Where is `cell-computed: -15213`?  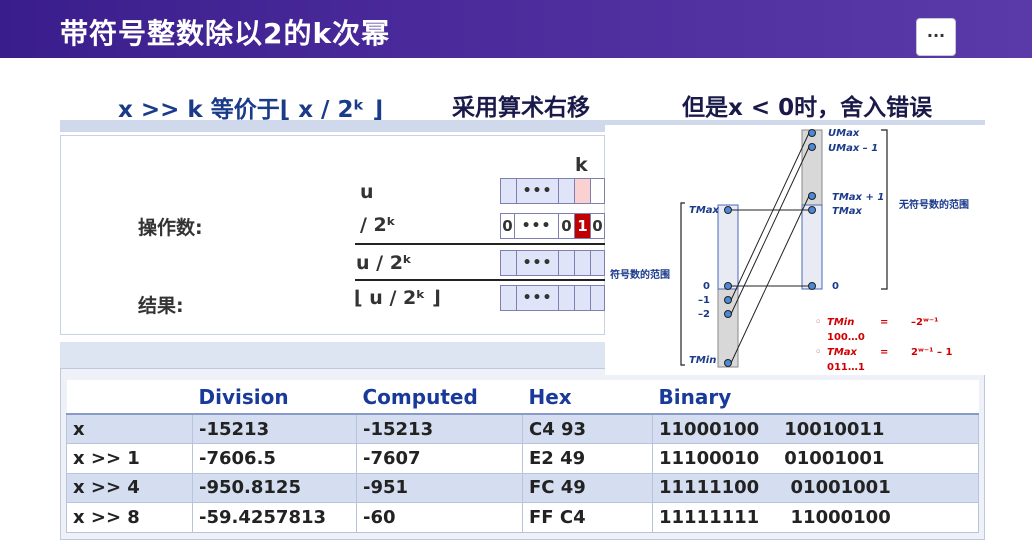
cell-computed: -15213 is located at coordinates (439, 428).